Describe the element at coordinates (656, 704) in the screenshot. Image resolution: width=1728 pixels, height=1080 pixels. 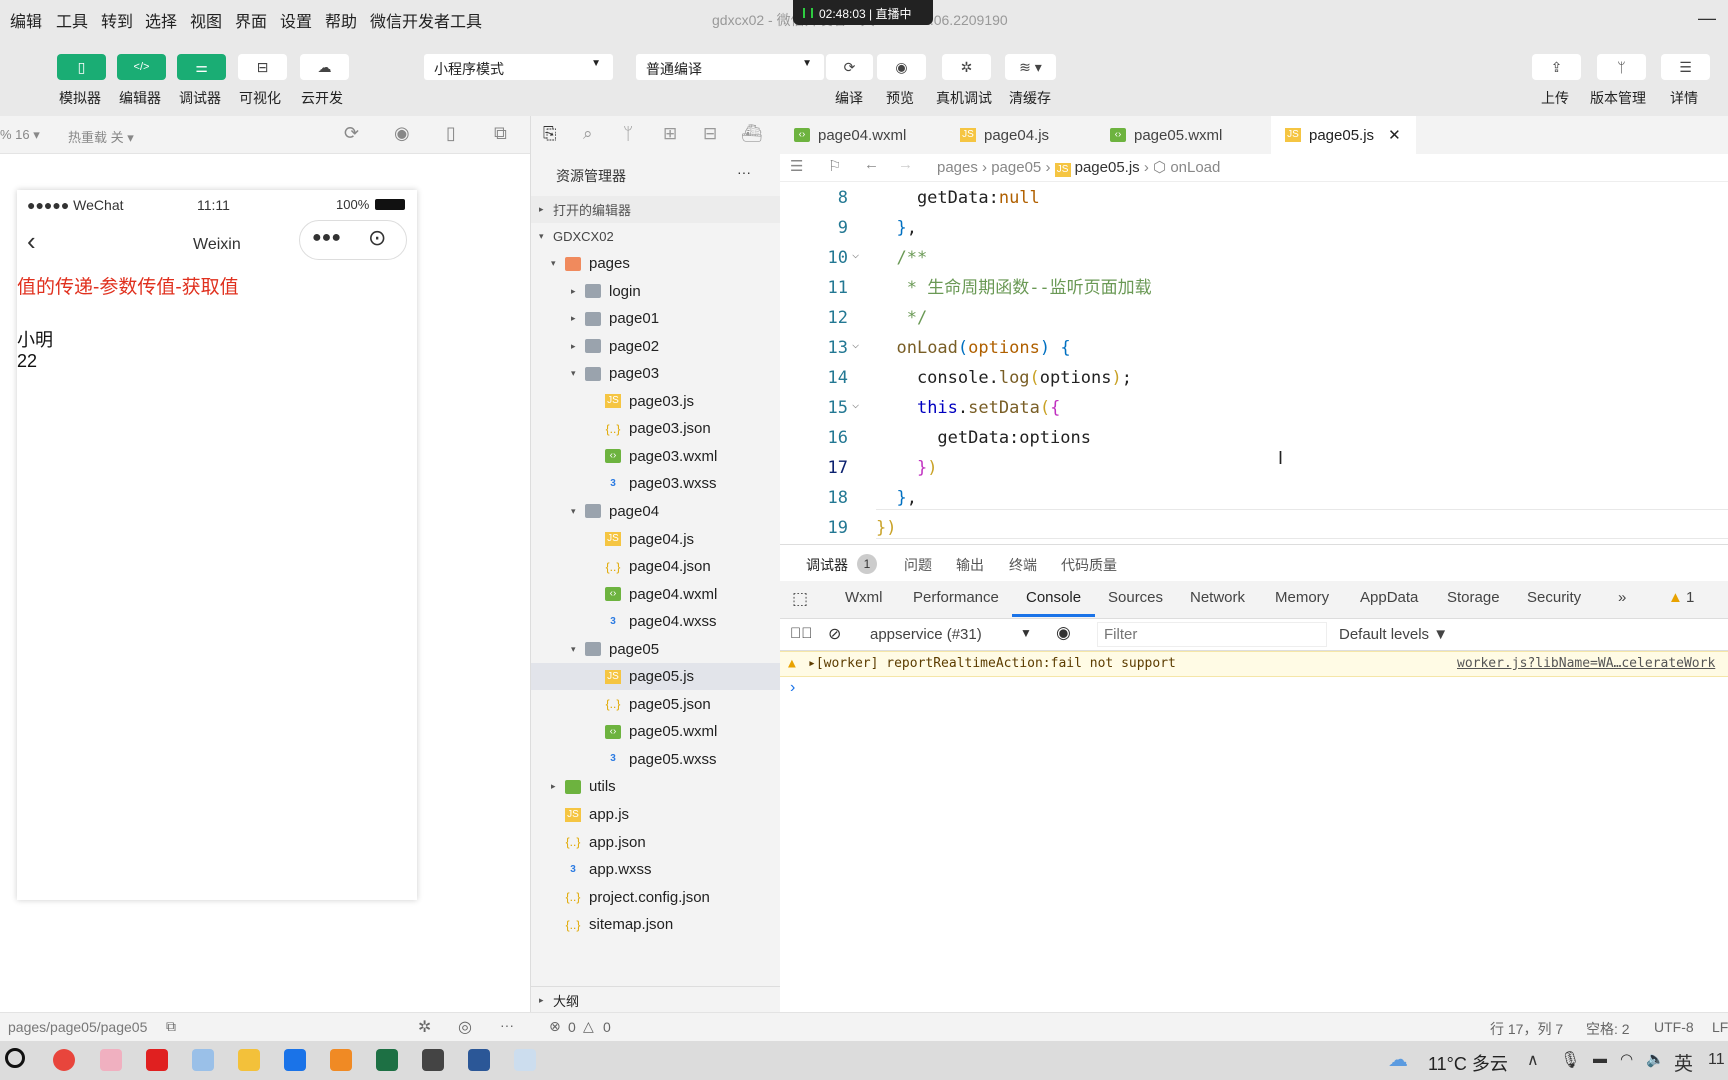
I see `tree-item: {..} page05.json` at that location.